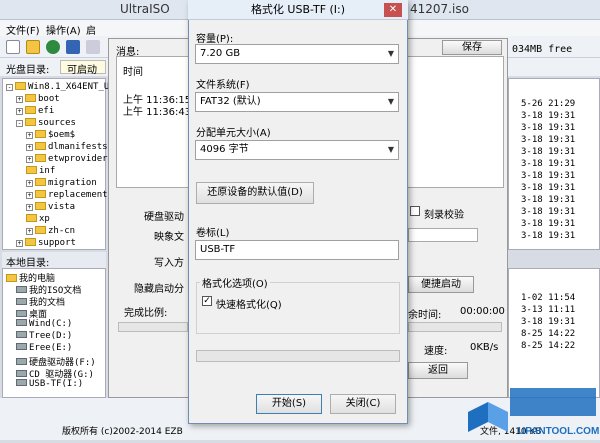 This screenshot has height=443, width=600. I want to click on save-icon, so click(73, 47).